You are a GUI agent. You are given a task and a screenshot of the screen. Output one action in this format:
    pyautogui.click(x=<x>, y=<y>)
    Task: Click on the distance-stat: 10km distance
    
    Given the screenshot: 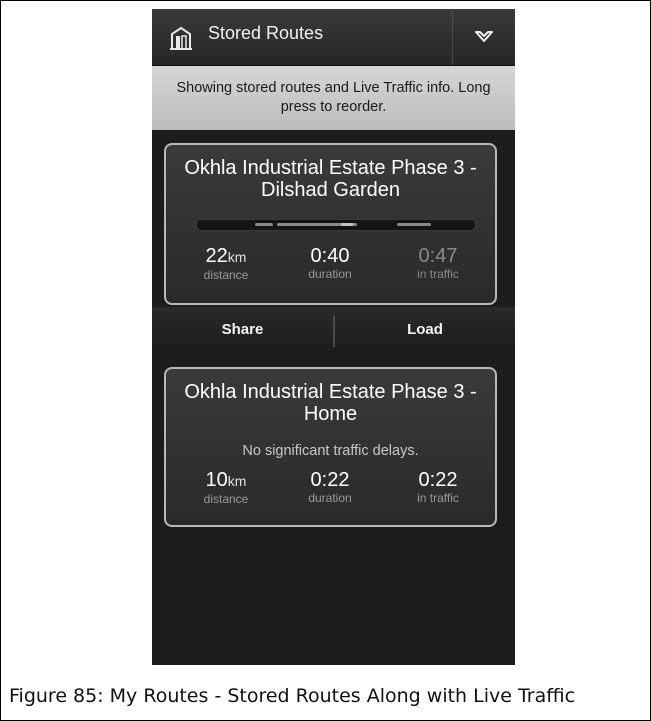 What is the action you would take?
    pyautogui.click(x=226, y=487)
    